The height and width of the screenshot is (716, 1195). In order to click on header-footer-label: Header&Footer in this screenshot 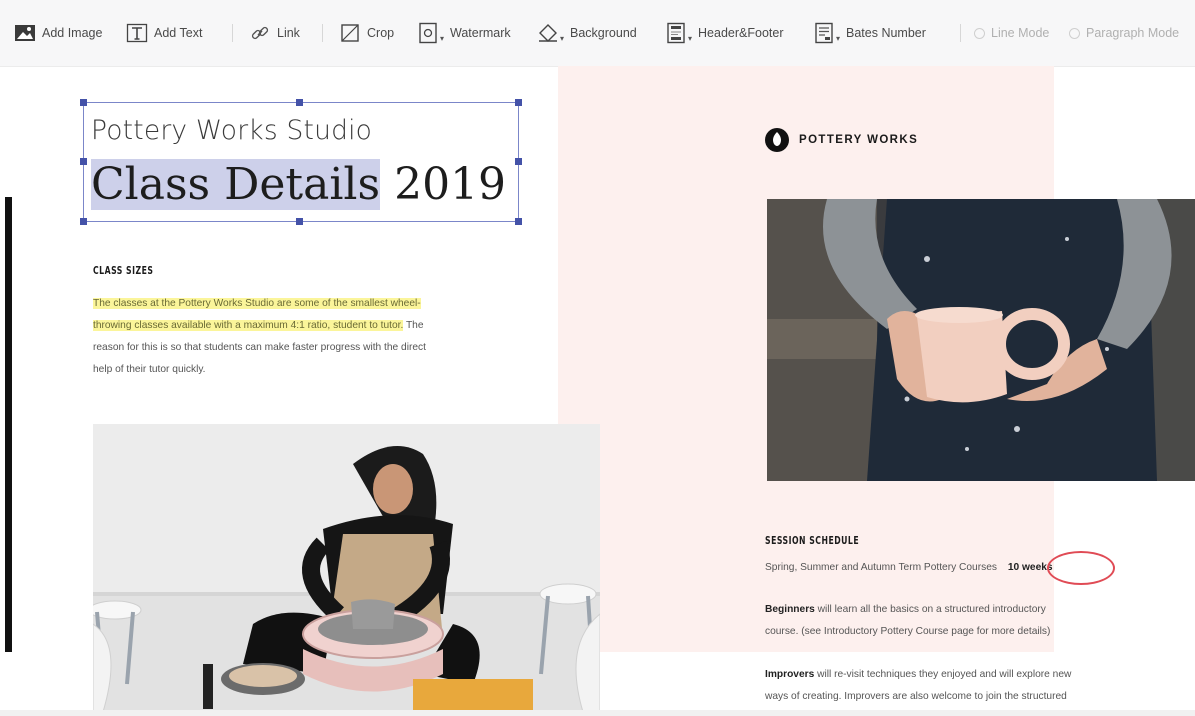, I will do `click(741, 33)`.